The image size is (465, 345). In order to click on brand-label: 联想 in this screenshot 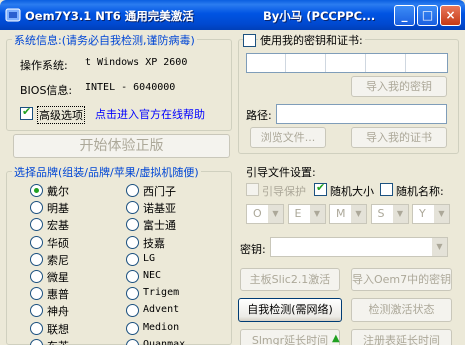, I will do `click(58, 329)`.